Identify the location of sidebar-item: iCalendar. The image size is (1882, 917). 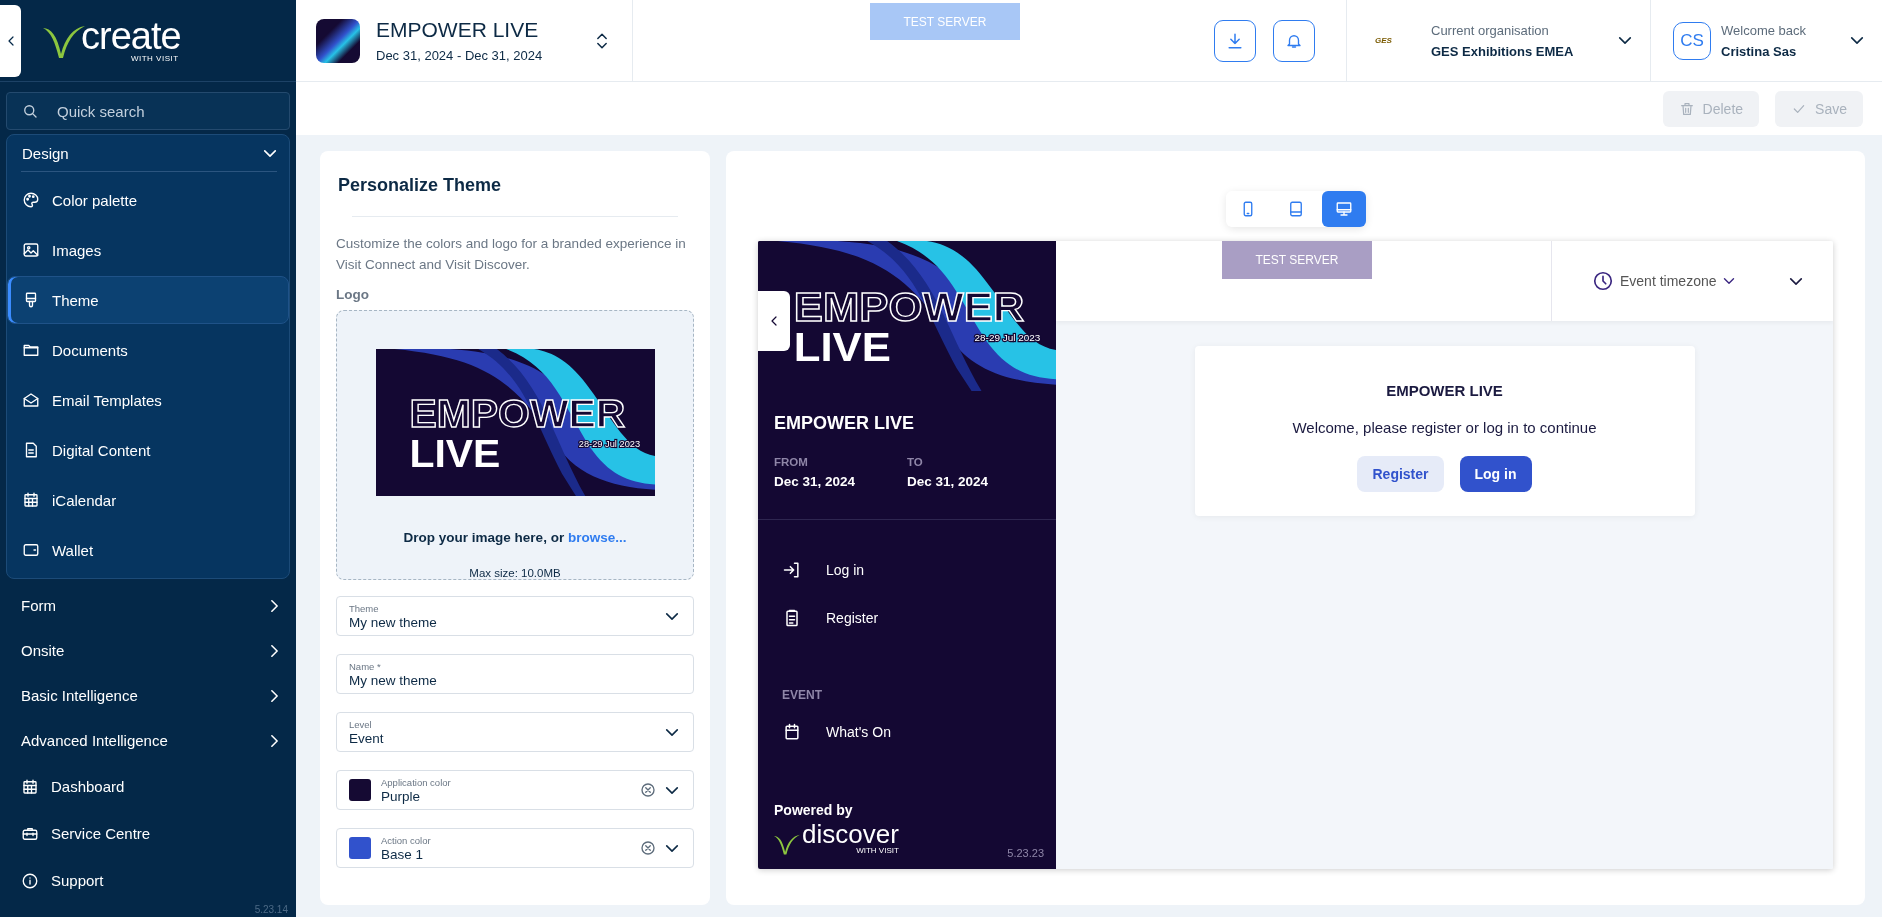
(148, 500).